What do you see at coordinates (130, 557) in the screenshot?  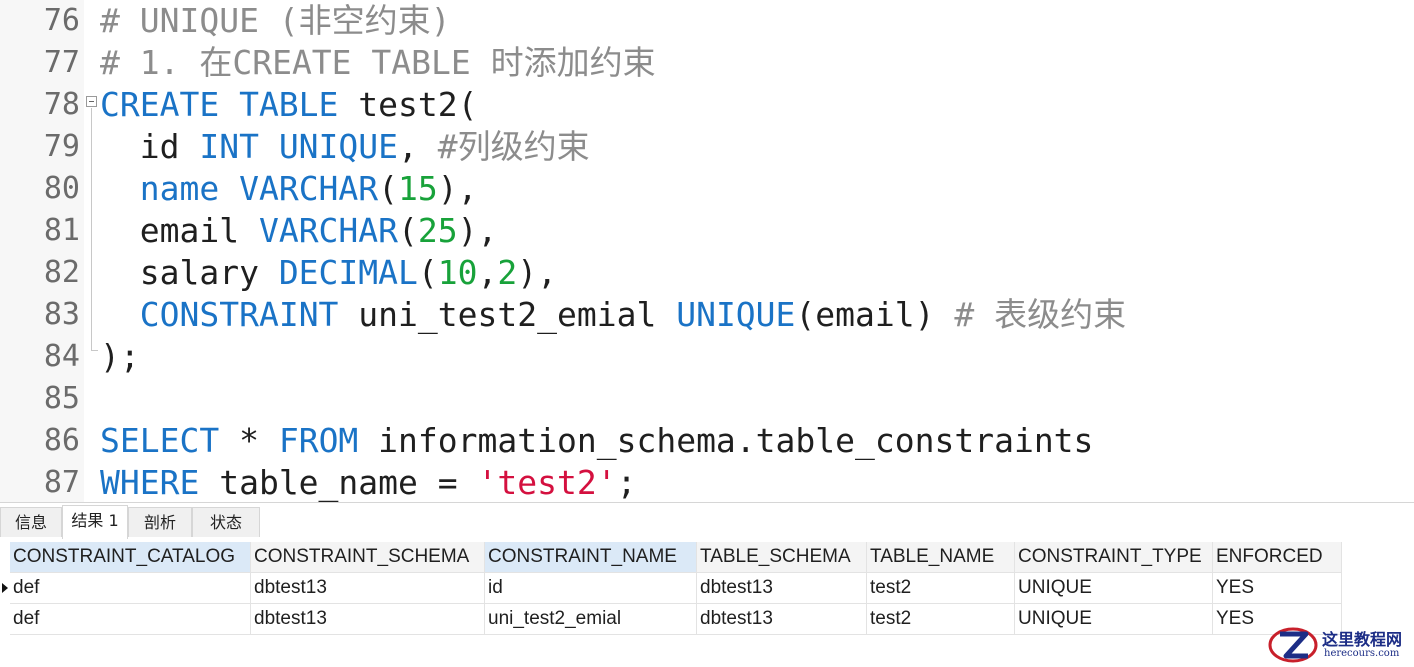 I see `column-header: CONSTRAINT_CATALOG` at bounding box center [130, 557].